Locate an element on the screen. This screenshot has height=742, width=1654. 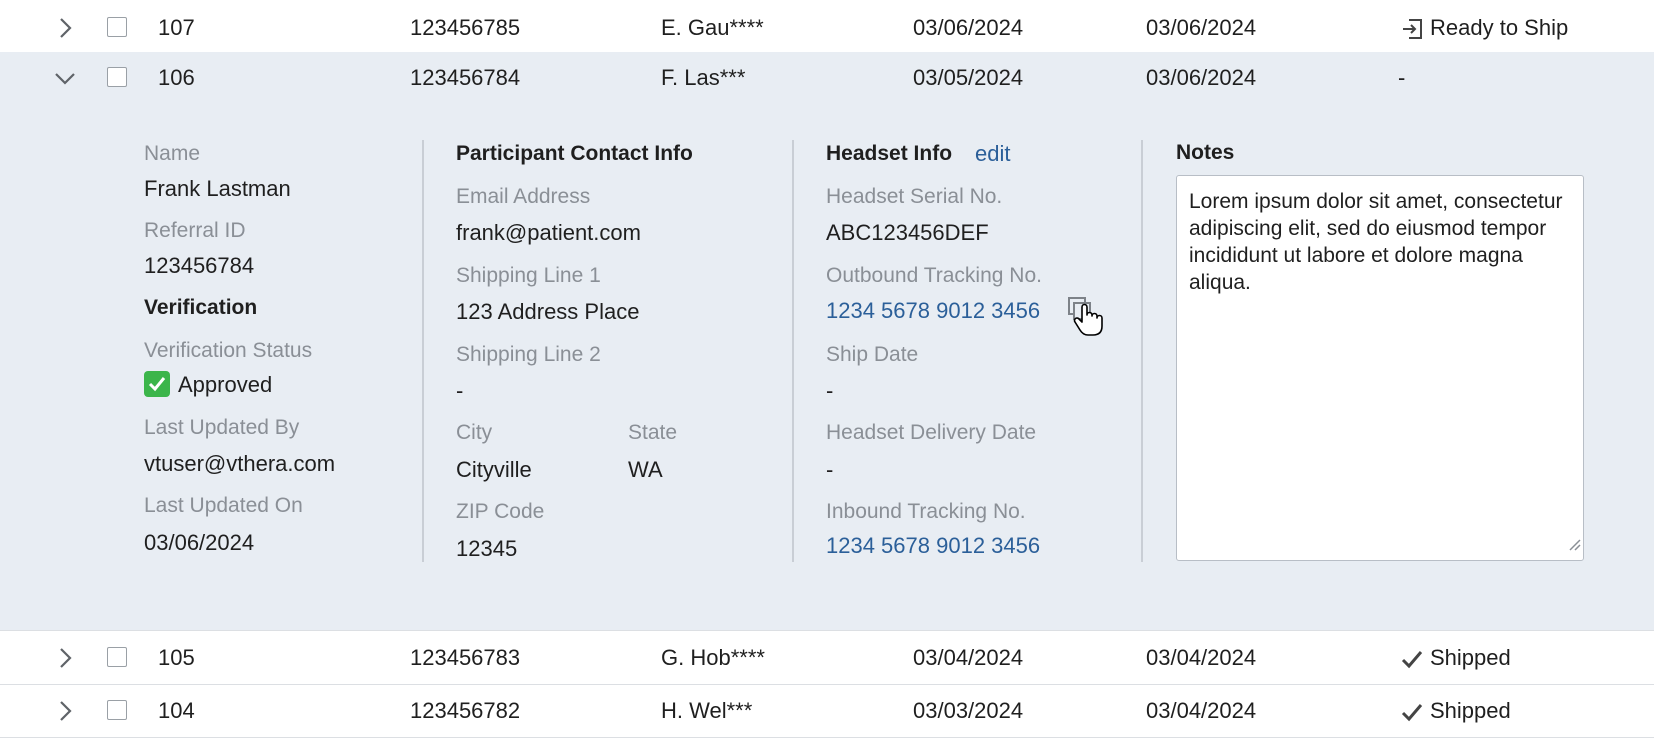
last-updated-by-label: Last Updated By is located at coordinates (222, 427).